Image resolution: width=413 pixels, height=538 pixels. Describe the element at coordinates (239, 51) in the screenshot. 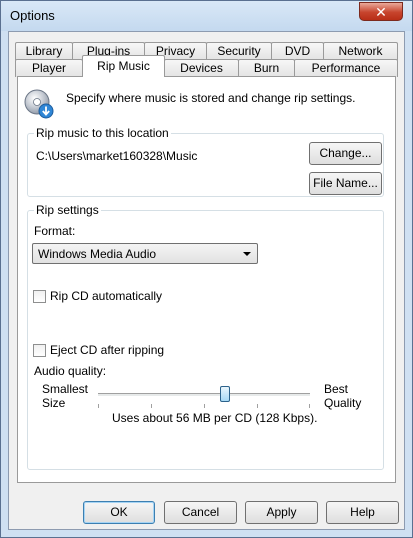

I see `tab-security: Security` at that location.